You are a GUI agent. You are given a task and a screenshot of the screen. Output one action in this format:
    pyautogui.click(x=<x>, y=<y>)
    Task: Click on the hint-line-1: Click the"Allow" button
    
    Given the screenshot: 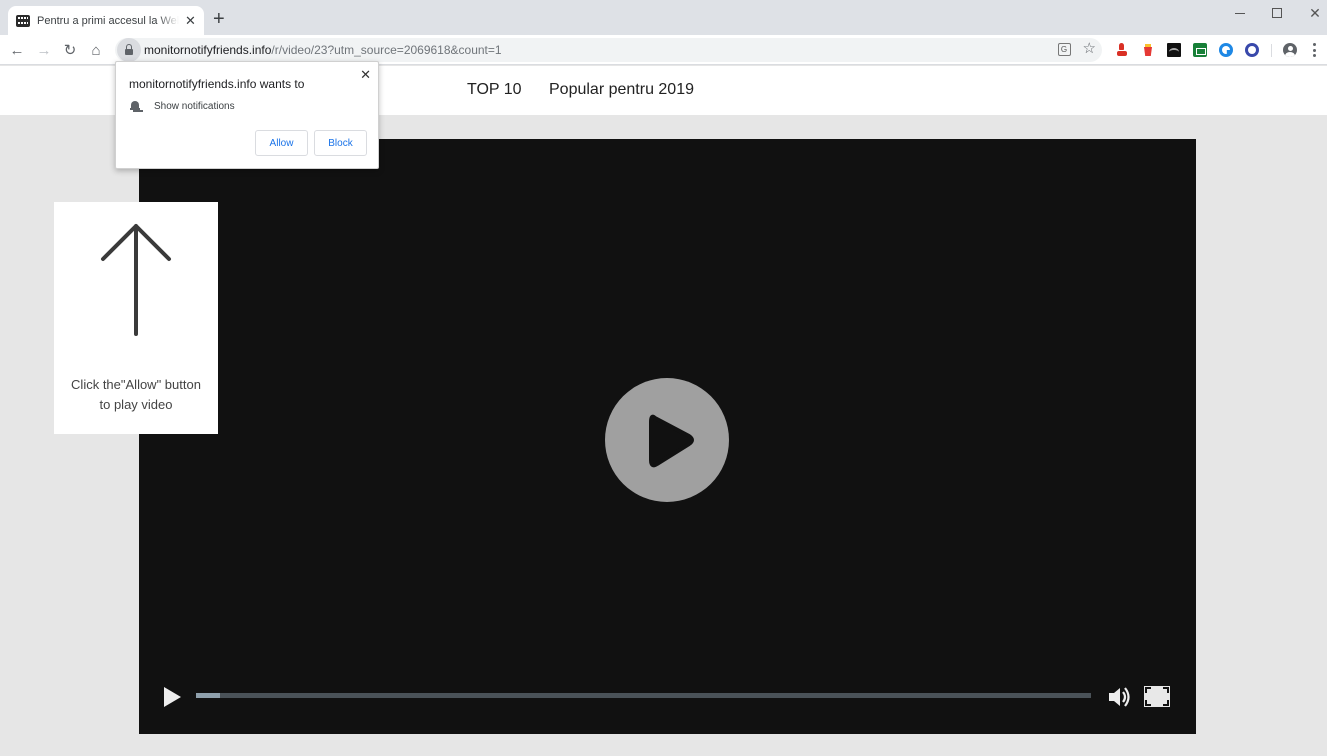 What is the action you would take?
    pyautogui.click(x=136, y=384)
    